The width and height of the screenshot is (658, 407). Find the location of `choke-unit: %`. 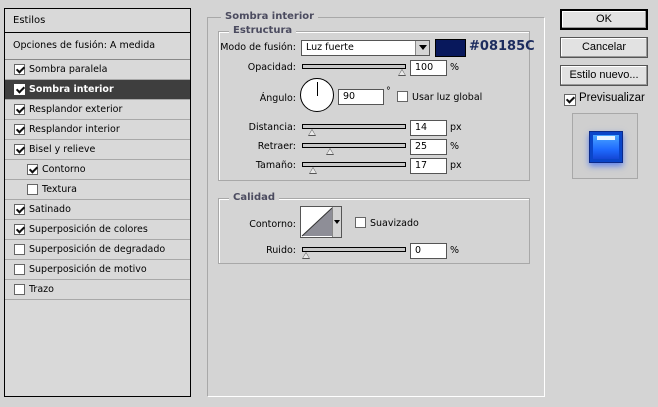

choke-unit: % is located at coordinates (455, 146).